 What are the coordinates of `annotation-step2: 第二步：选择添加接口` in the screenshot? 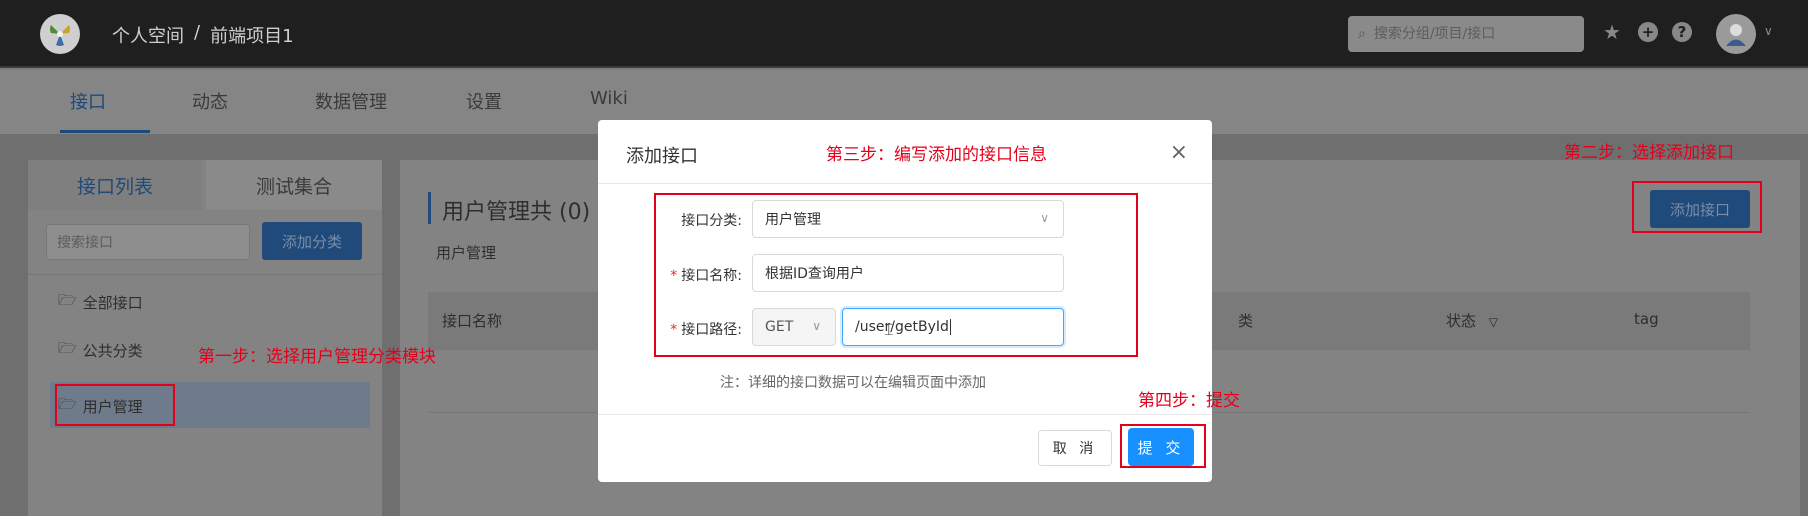 It's located at (1649, 153).